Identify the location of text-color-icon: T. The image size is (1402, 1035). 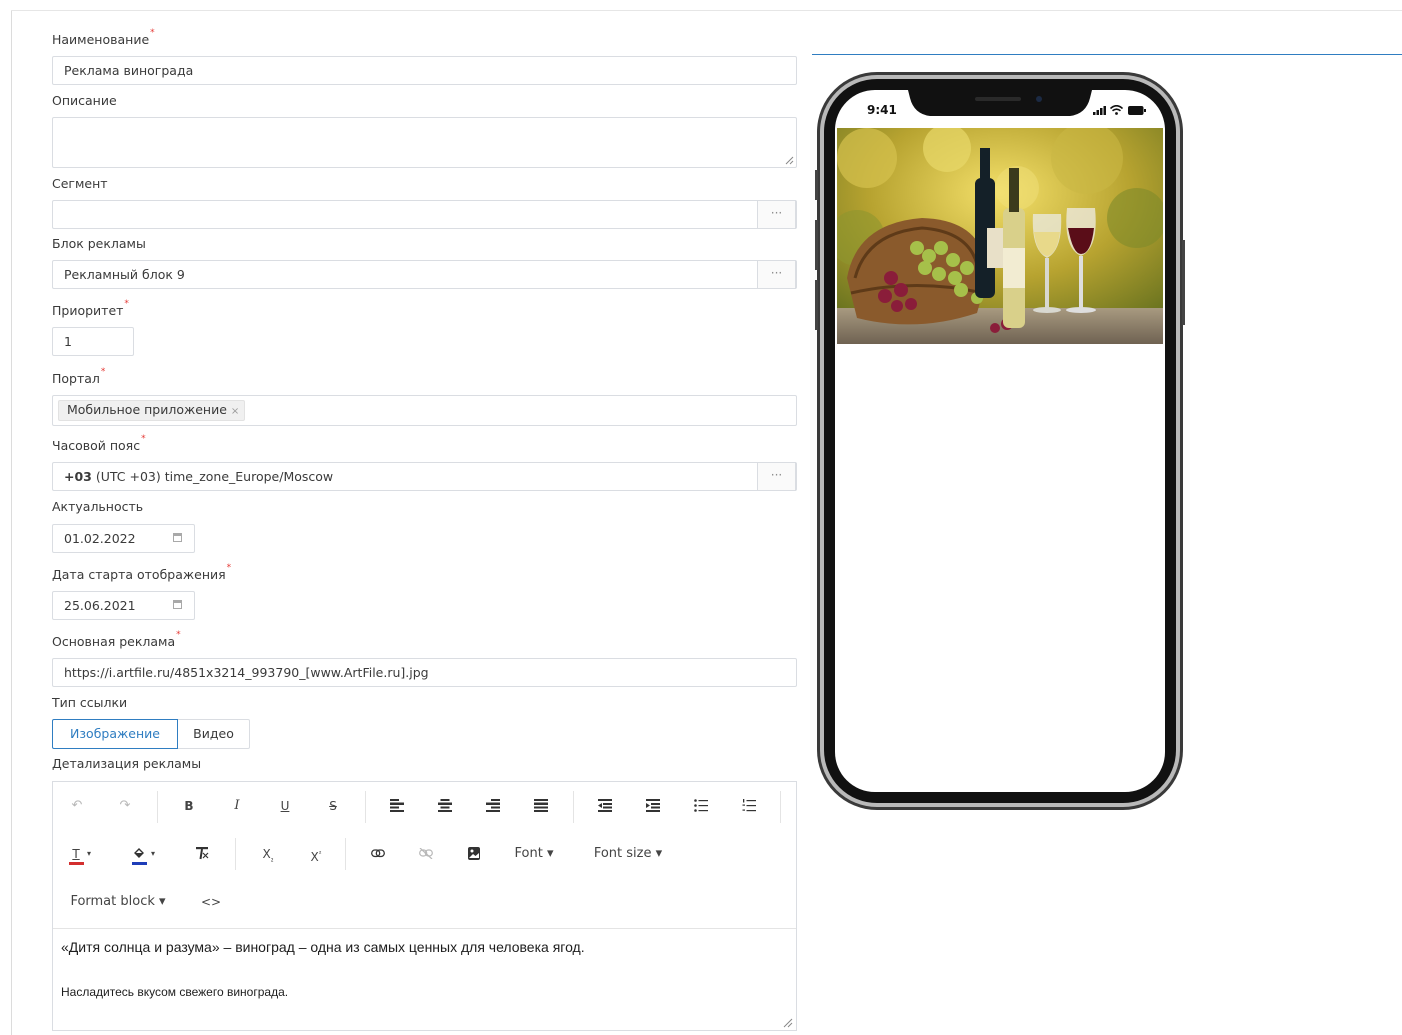
(76, 854).